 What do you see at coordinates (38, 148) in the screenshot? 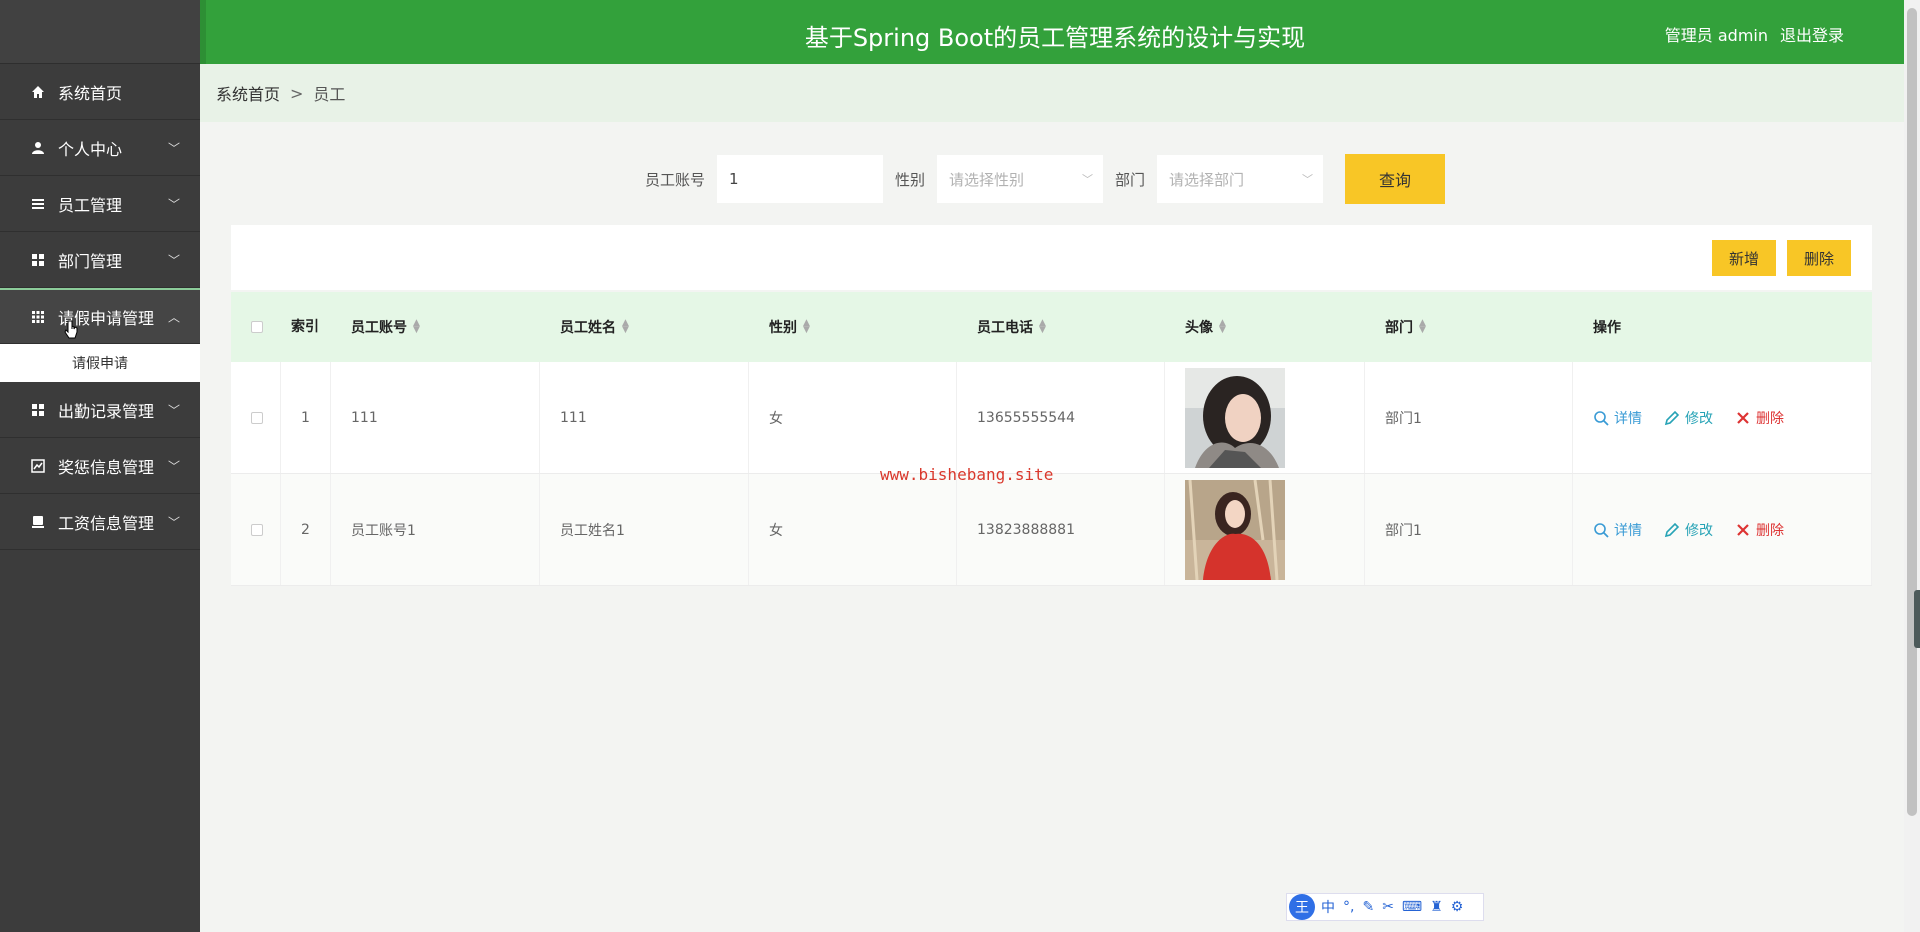
I see `user-icon` at bounding box center [38, 148].